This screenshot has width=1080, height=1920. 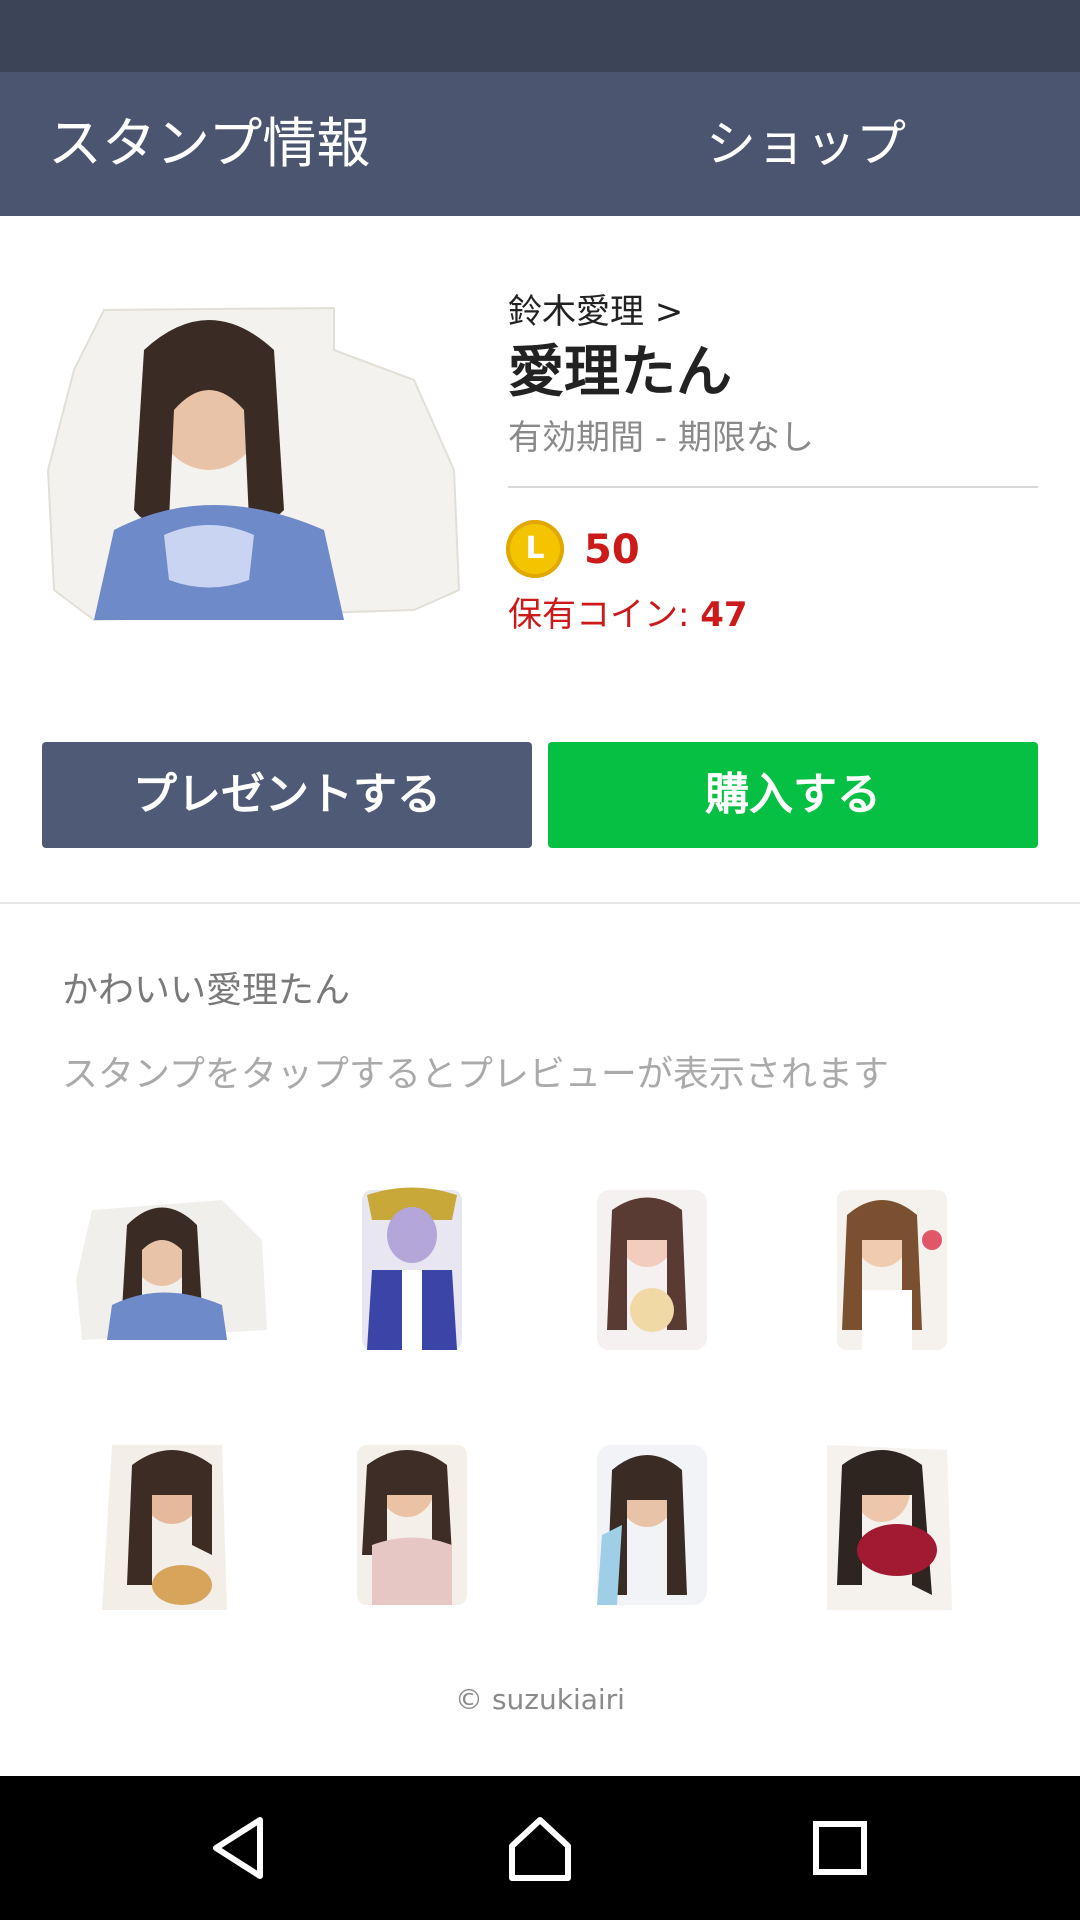 I want to click on preview-hint: スタンプをタップするとプレビューが表示されます, so click(x=475, y=1074).